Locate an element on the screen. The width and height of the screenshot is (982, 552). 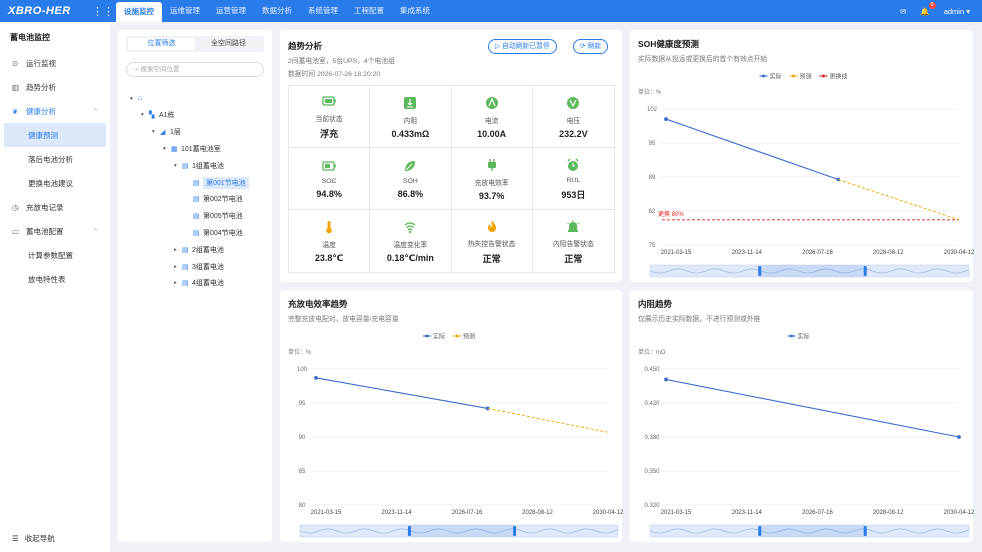
sidebar-item-2: ❦ 健康分析 ⌃ is located at coordinates (55, 111).